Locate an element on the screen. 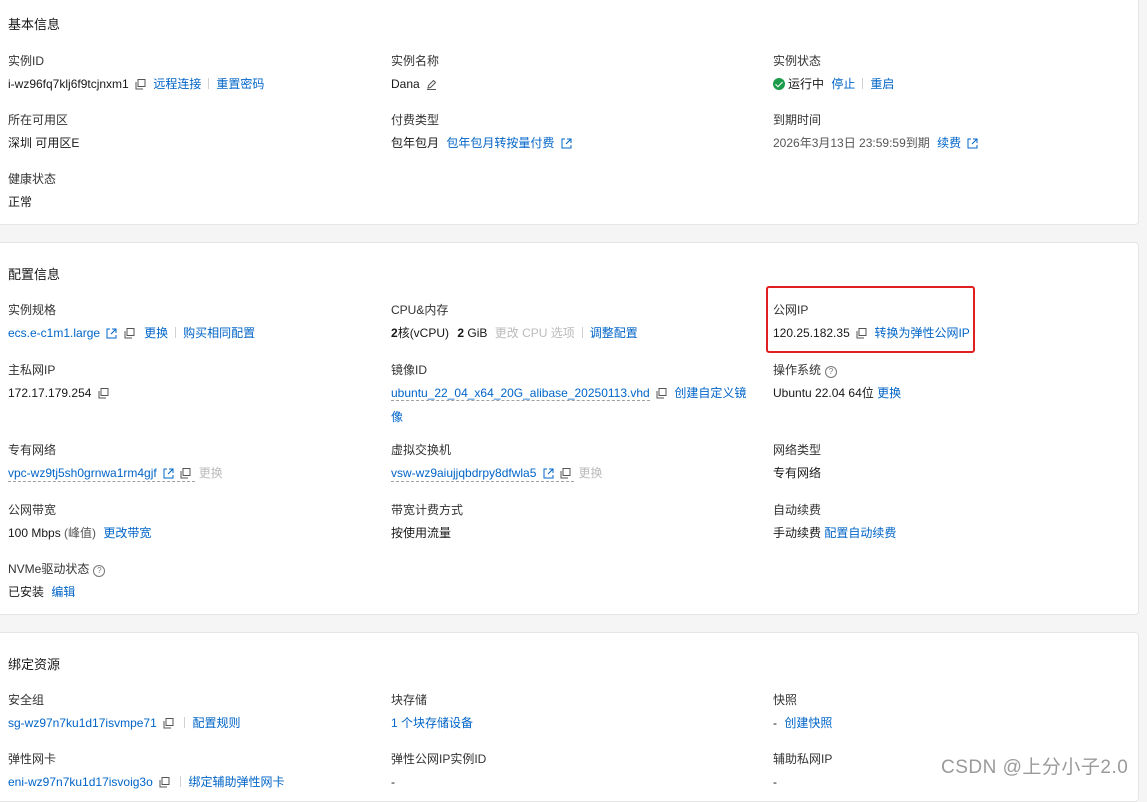  reset-password-link: 重置密码 is located at coordinates (240, 84).